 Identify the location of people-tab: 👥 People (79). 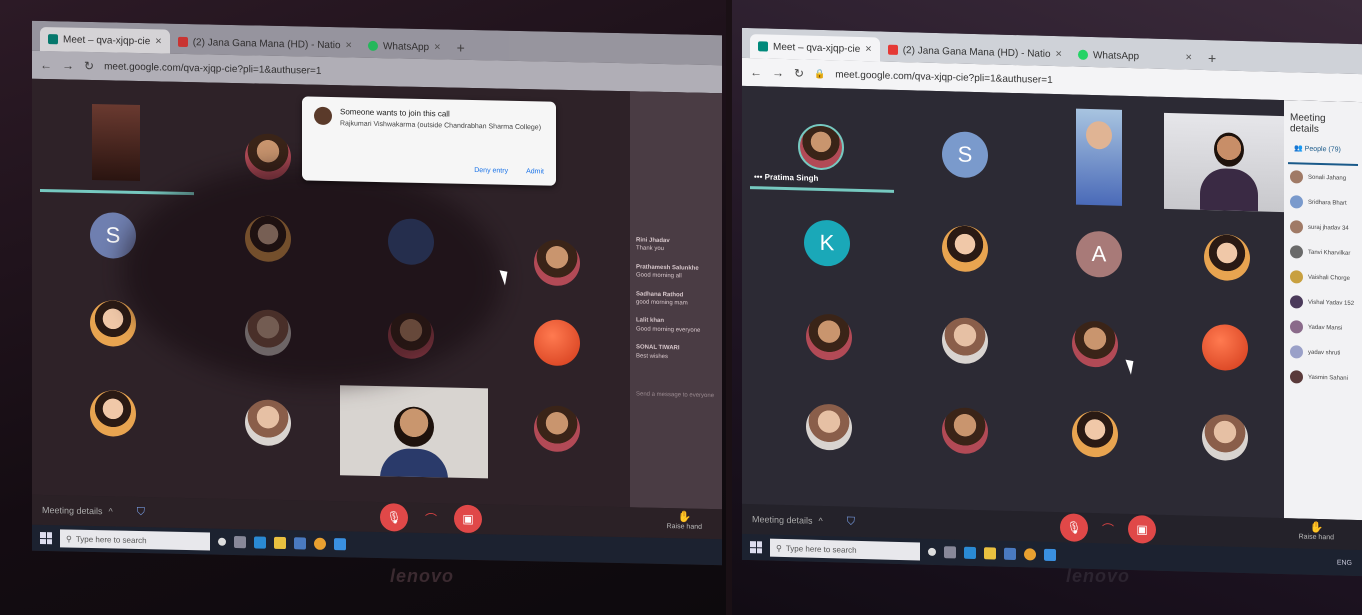
(1323, 153).